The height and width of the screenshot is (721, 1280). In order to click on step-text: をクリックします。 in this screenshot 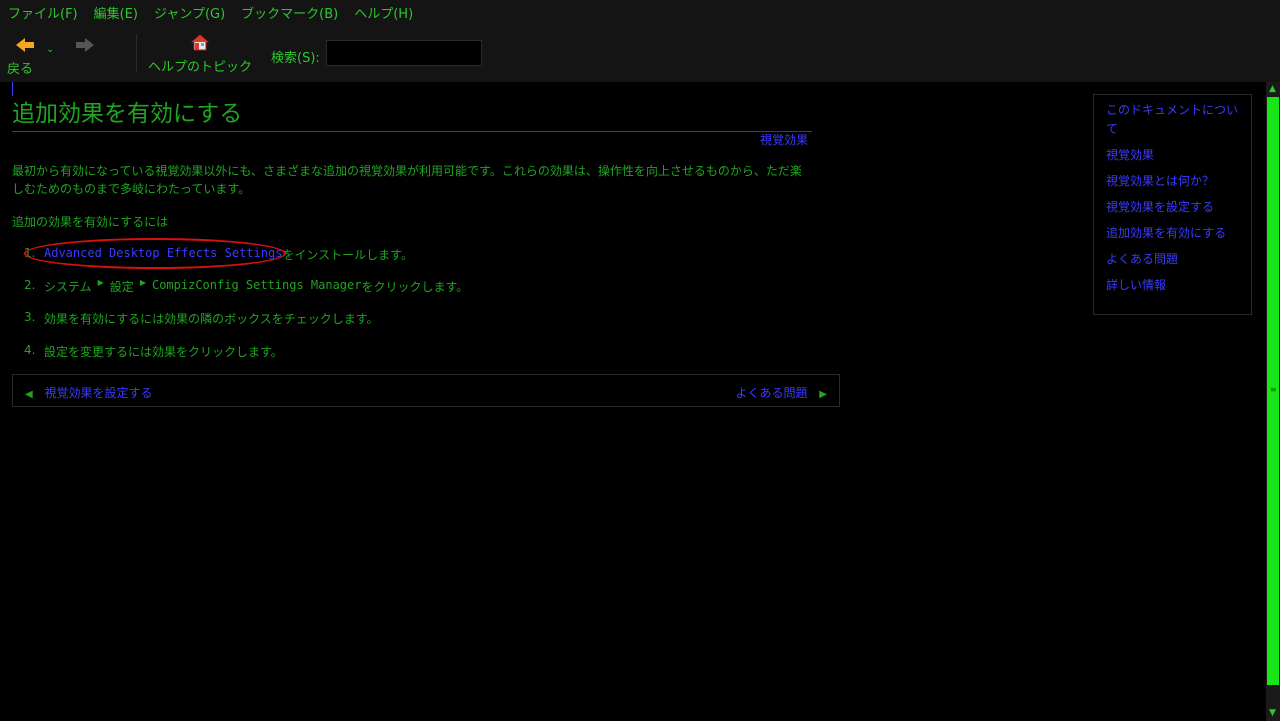, I will do `click(415, 287)`.